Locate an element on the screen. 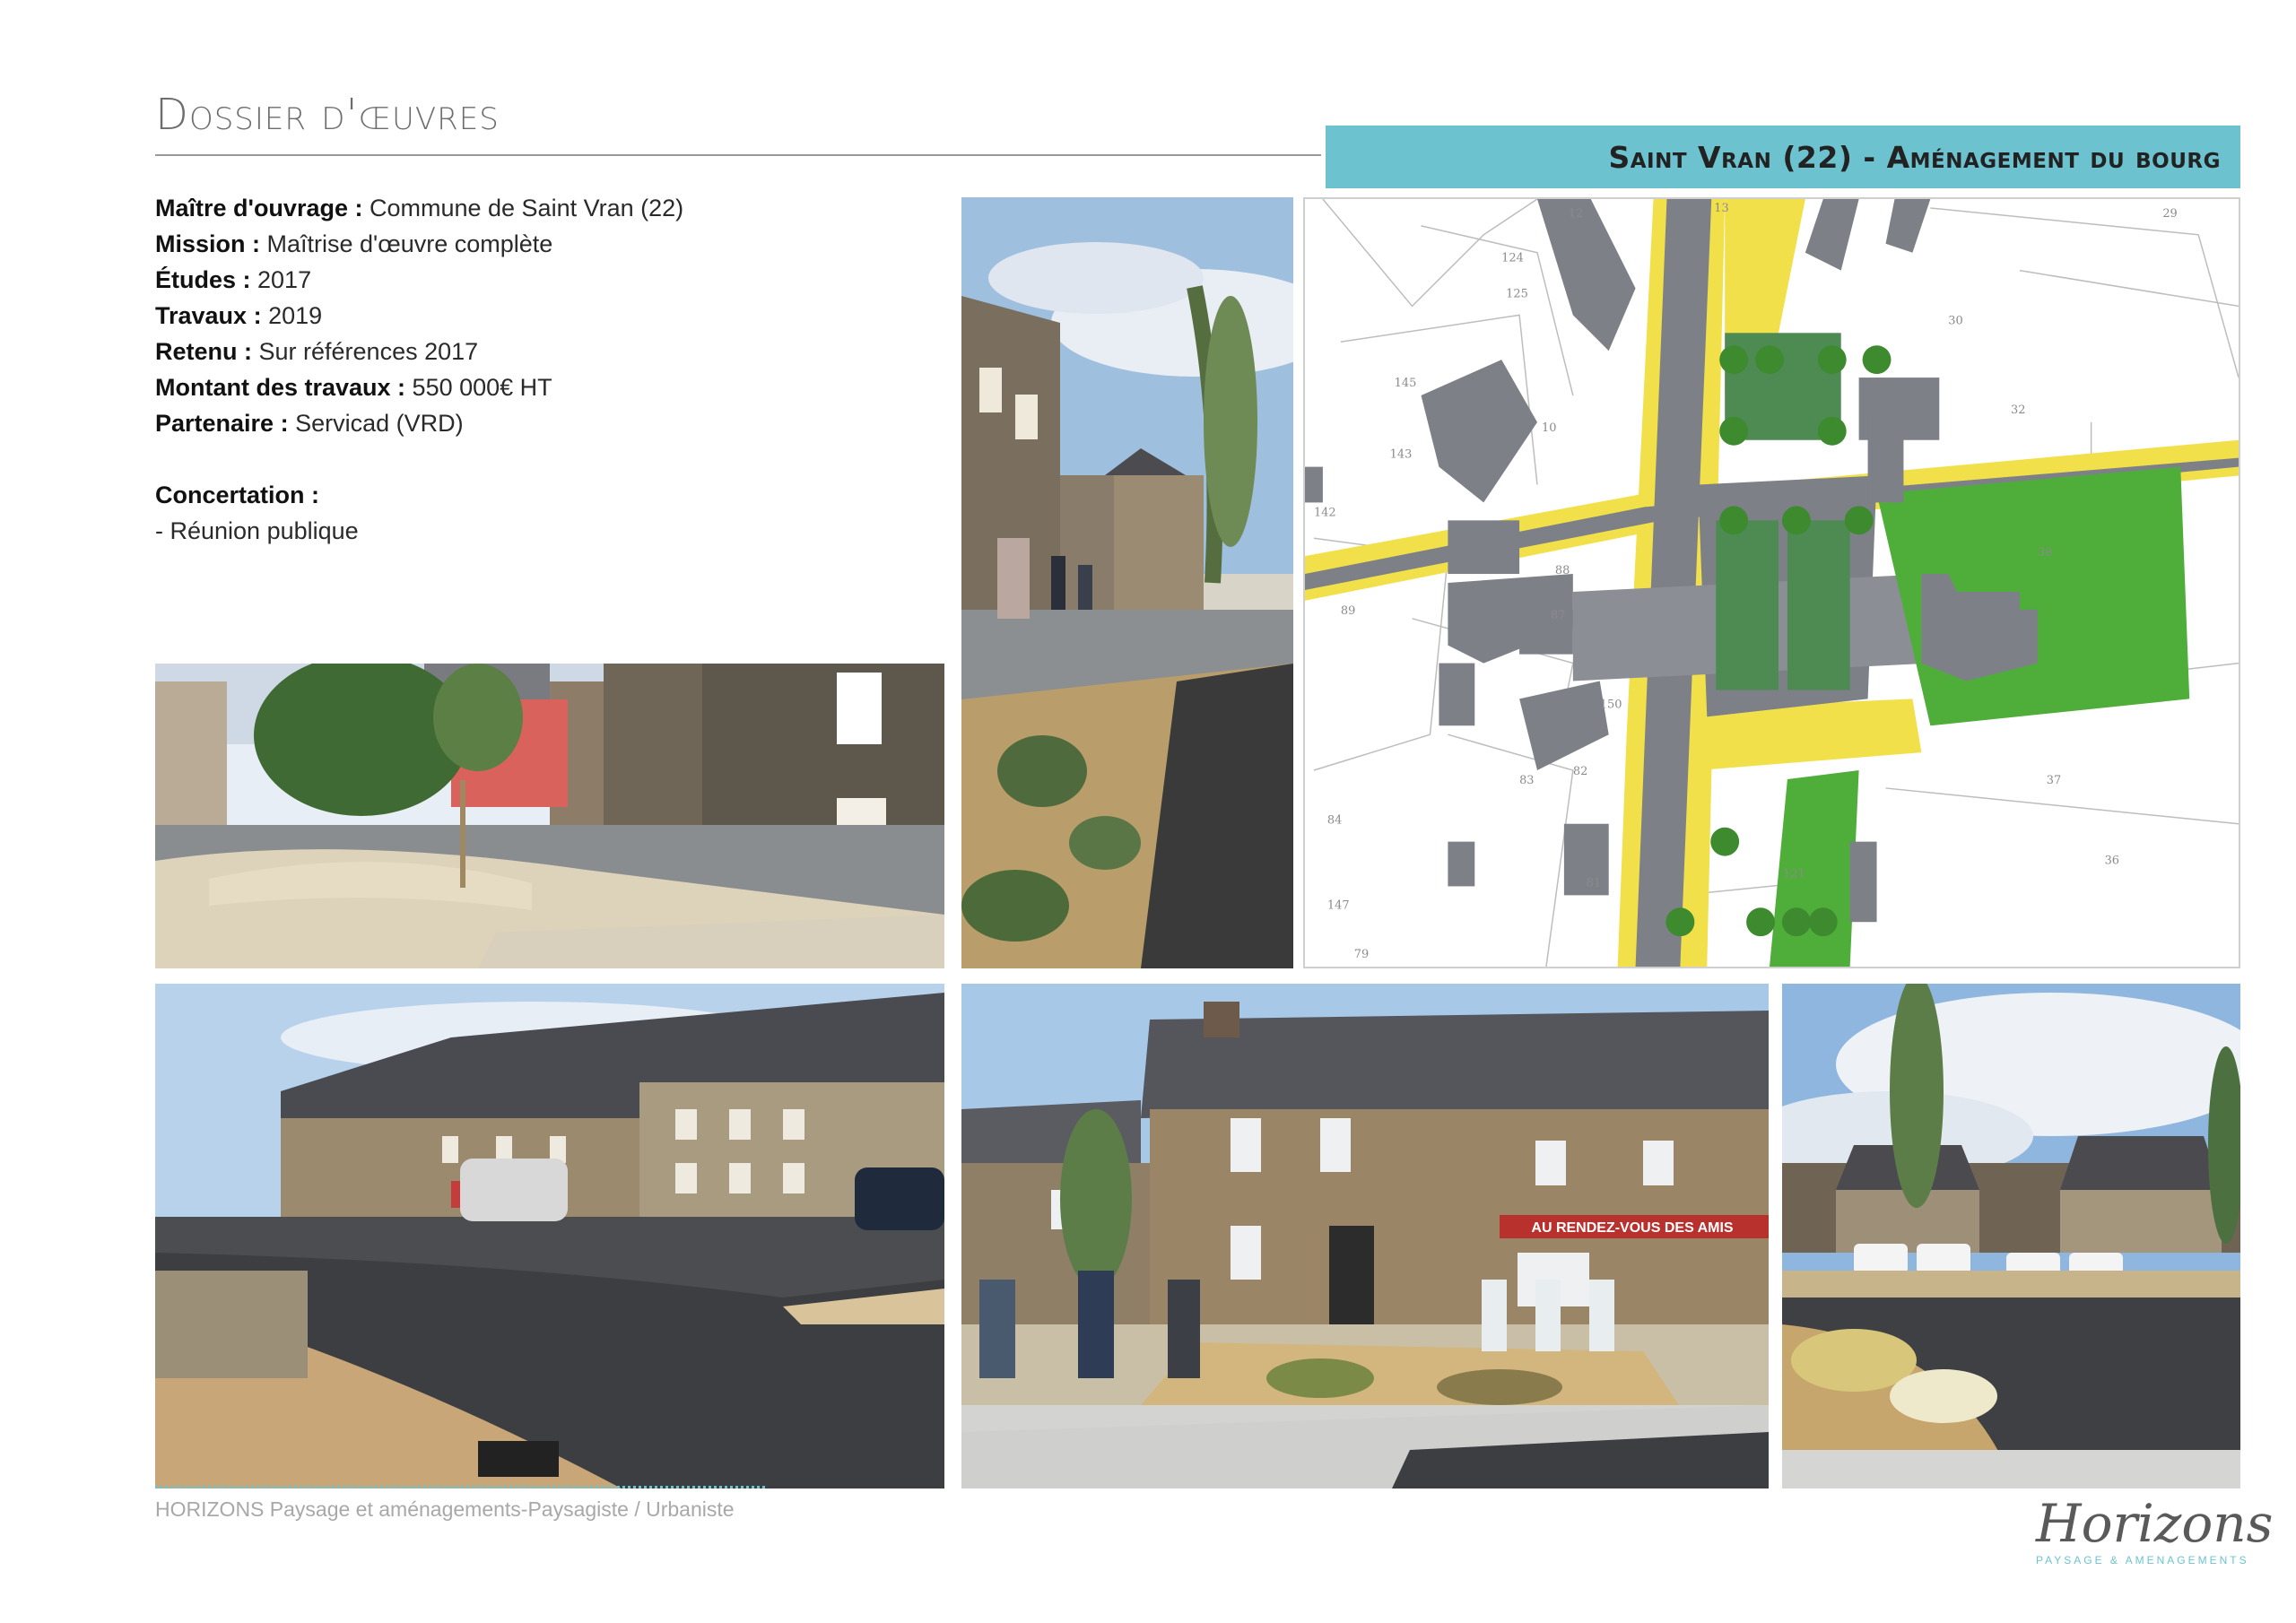  document-title: Dossier d'œuvres is located at coordinates (327, 115).